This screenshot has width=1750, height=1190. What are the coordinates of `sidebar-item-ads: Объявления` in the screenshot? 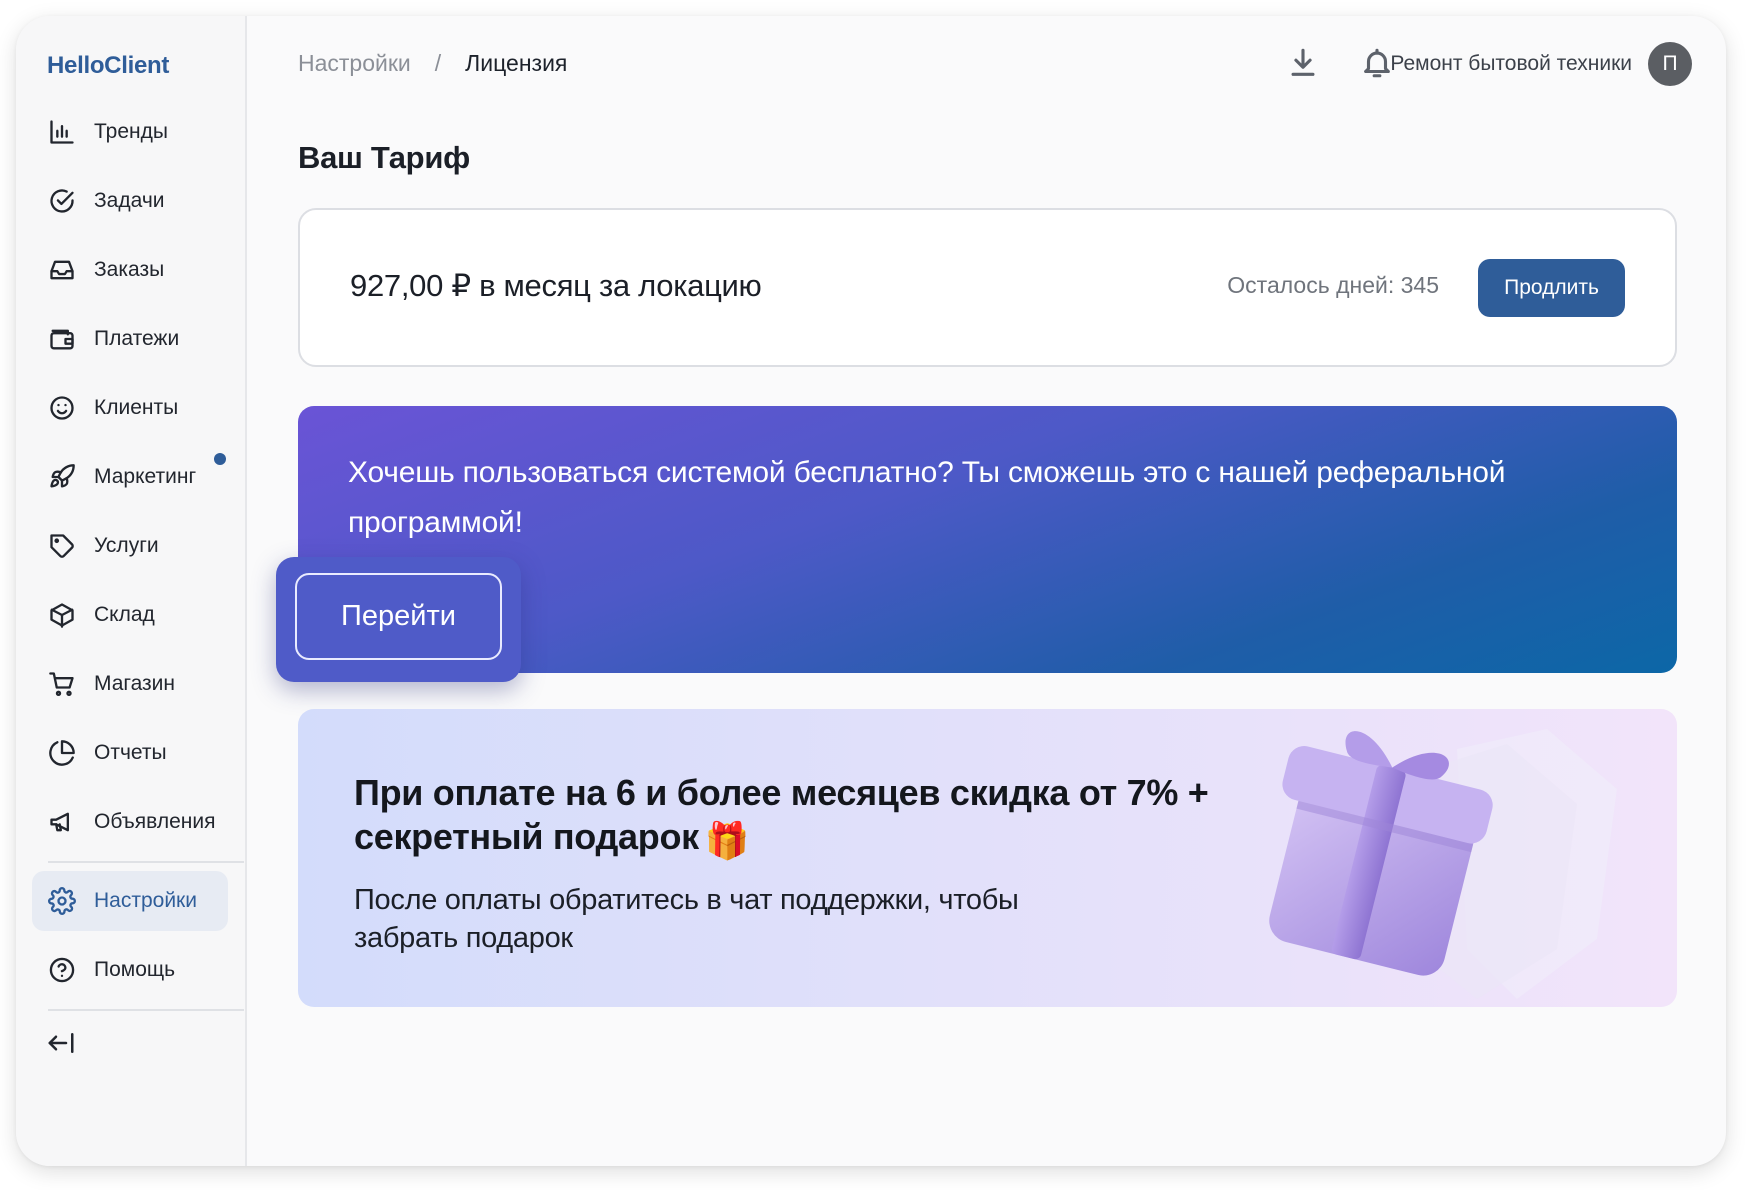 It's located at (130, 822).